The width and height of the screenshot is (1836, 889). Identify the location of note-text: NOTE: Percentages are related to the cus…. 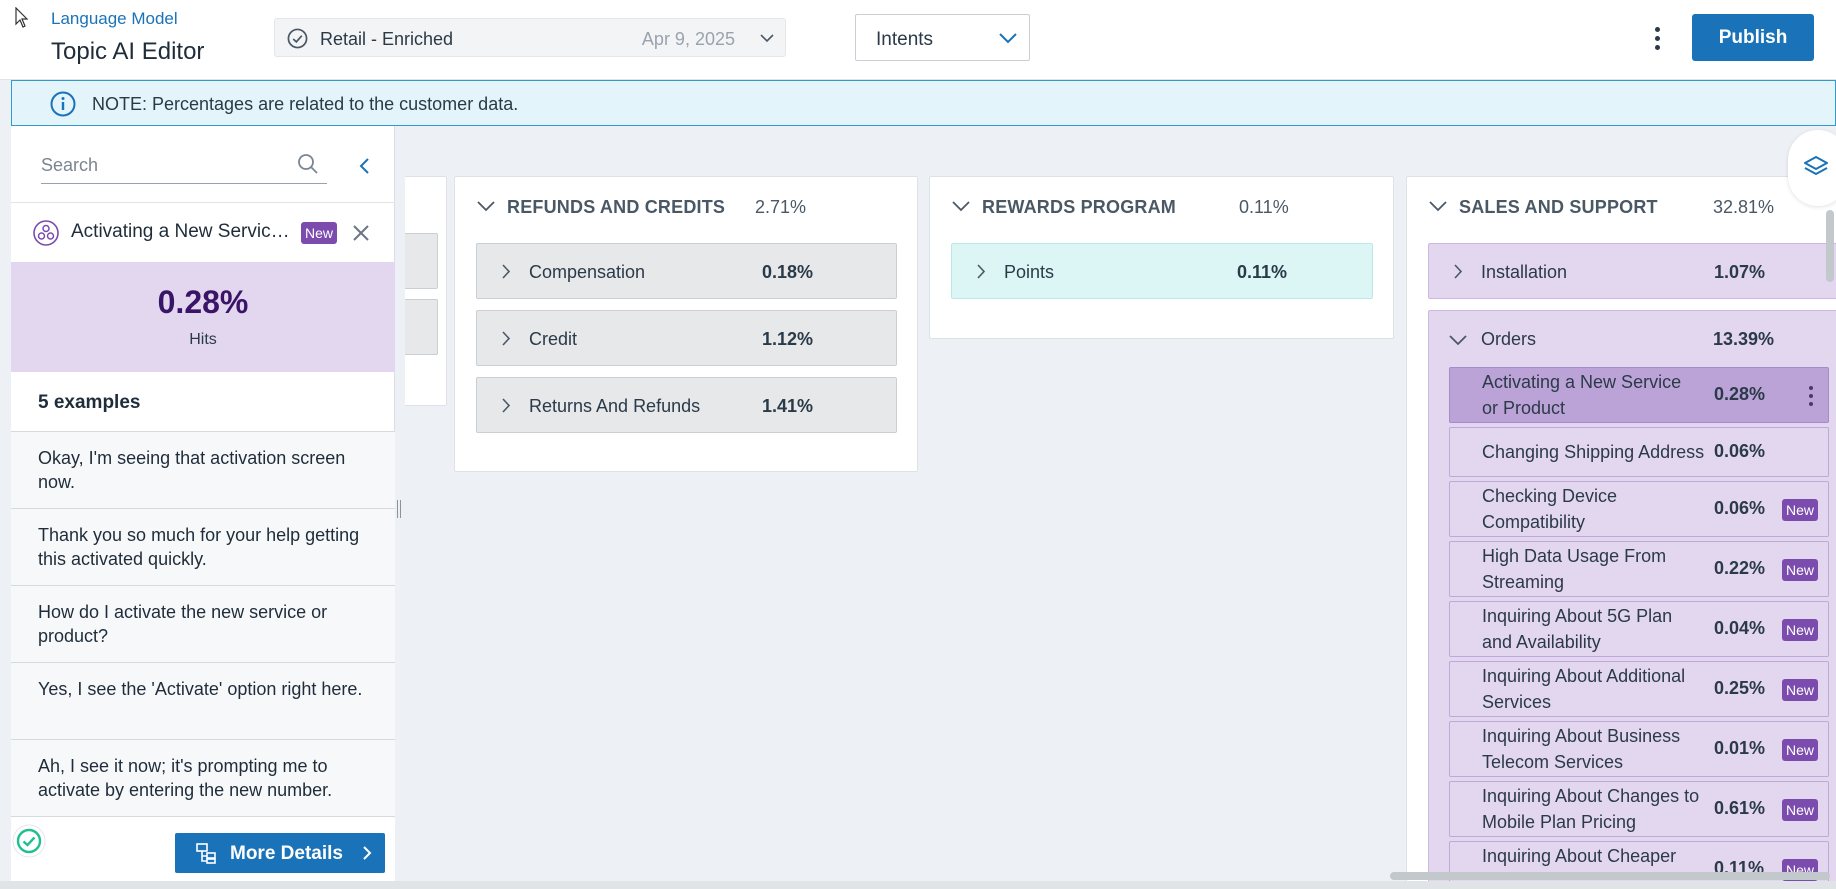
(305, 104).